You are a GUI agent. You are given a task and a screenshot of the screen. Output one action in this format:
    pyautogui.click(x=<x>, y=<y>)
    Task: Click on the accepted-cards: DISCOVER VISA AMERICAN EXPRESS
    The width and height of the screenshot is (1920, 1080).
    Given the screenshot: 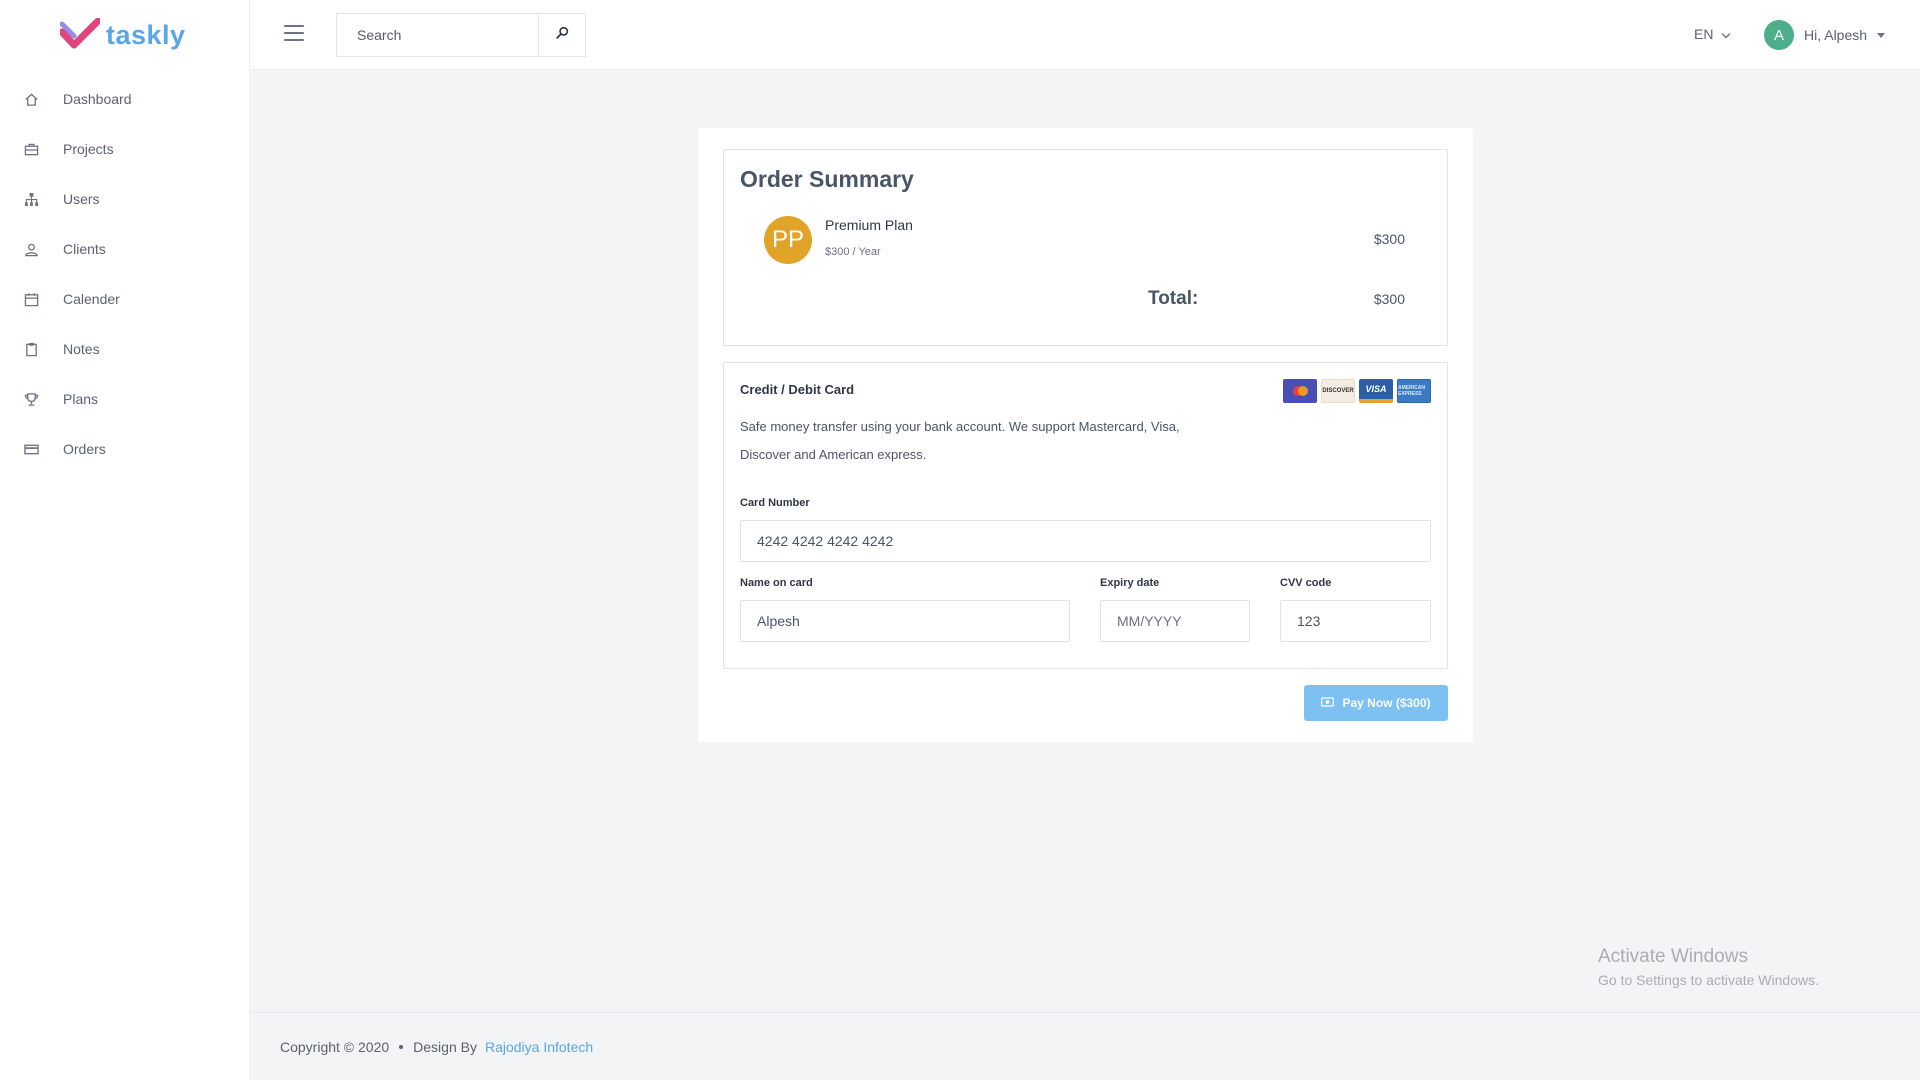 What is the action you would take?
    pyautogui.click(x=1357, y=391)
    